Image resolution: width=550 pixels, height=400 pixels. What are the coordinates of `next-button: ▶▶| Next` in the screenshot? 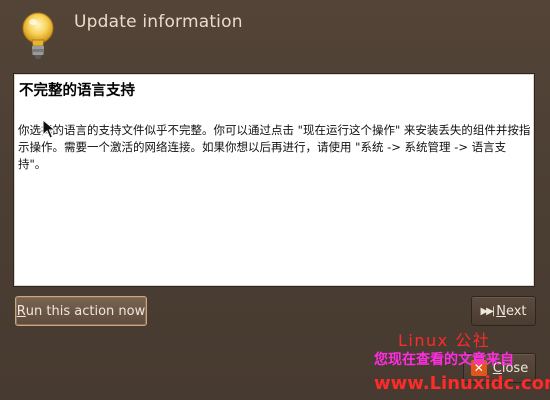 It's located at (503, 311).